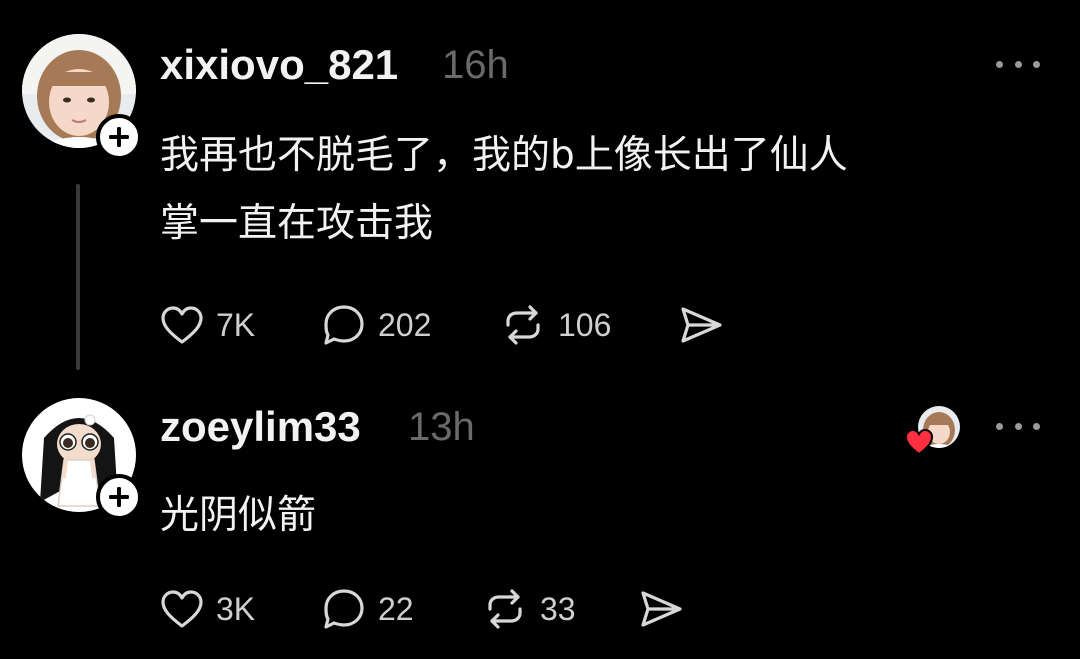 This screenshot has width=1080, height=659. I want to click on reply-button: 202, so click(376, 325).